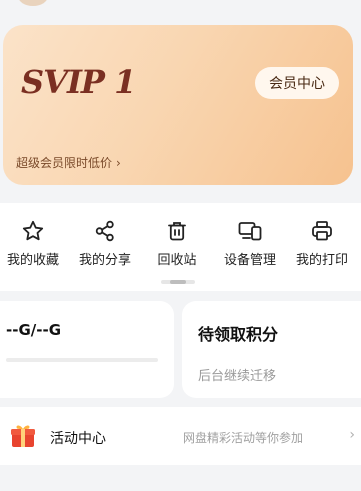 This screenshot has width=361, height=491. What do you see at coordinates (23, 436) in the screenshot?
I see `gift-icon` at bounding box center [23, 436].